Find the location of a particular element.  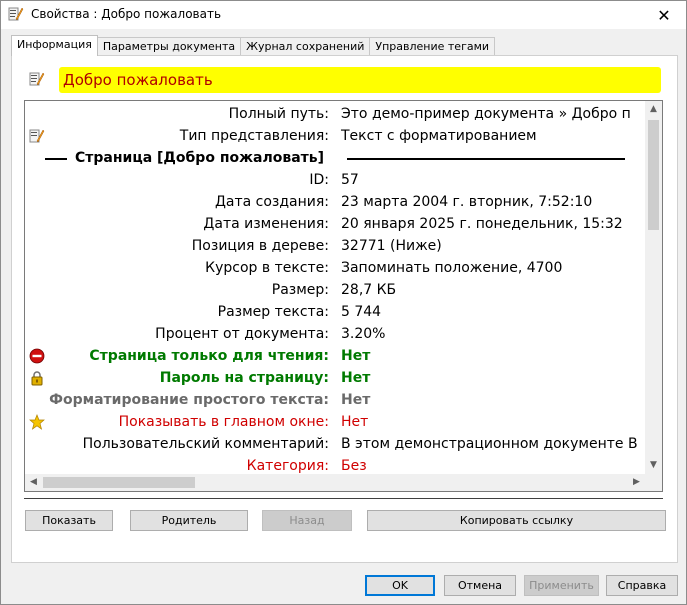

title-bar: Свойства : Добро пожаловать ✕ is located at coordinates (343, 15).